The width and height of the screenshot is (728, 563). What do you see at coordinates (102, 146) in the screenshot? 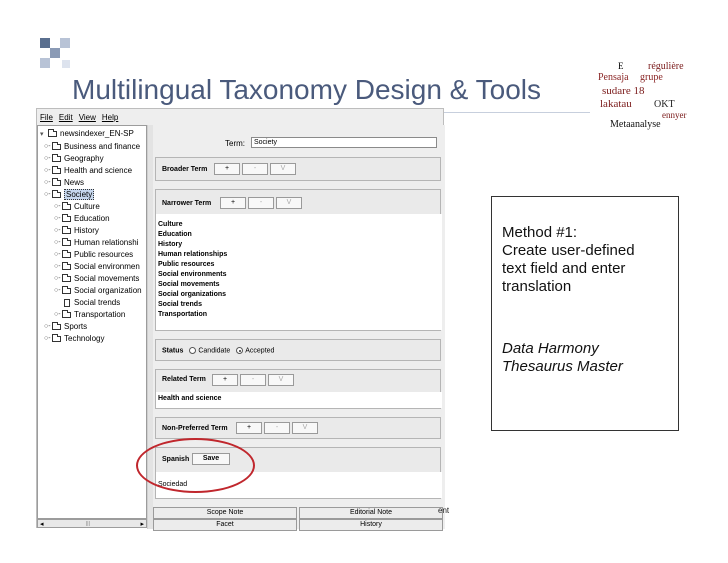
I see `tree-label: Business and finance` at bounding box center [102, 146].